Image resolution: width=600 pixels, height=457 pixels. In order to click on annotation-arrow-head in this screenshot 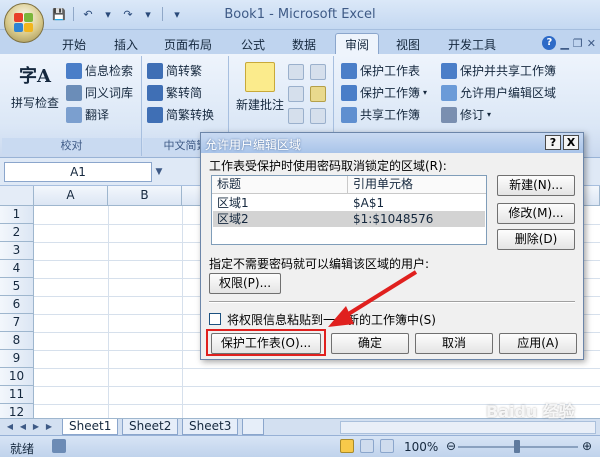, I will do `click(341, 316)`.